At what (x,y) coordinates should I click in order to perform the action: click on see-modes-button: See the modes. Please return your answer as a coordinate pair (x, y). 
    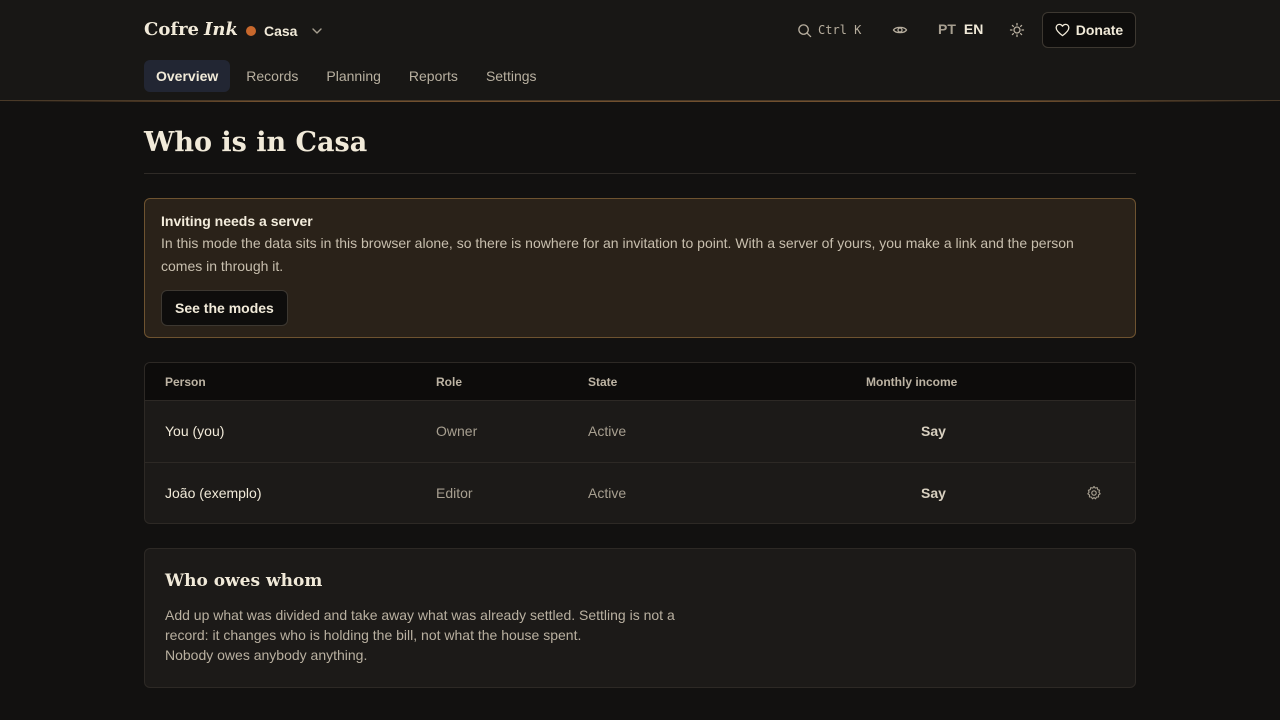
    Looking at the image, I should click on (224, 308).